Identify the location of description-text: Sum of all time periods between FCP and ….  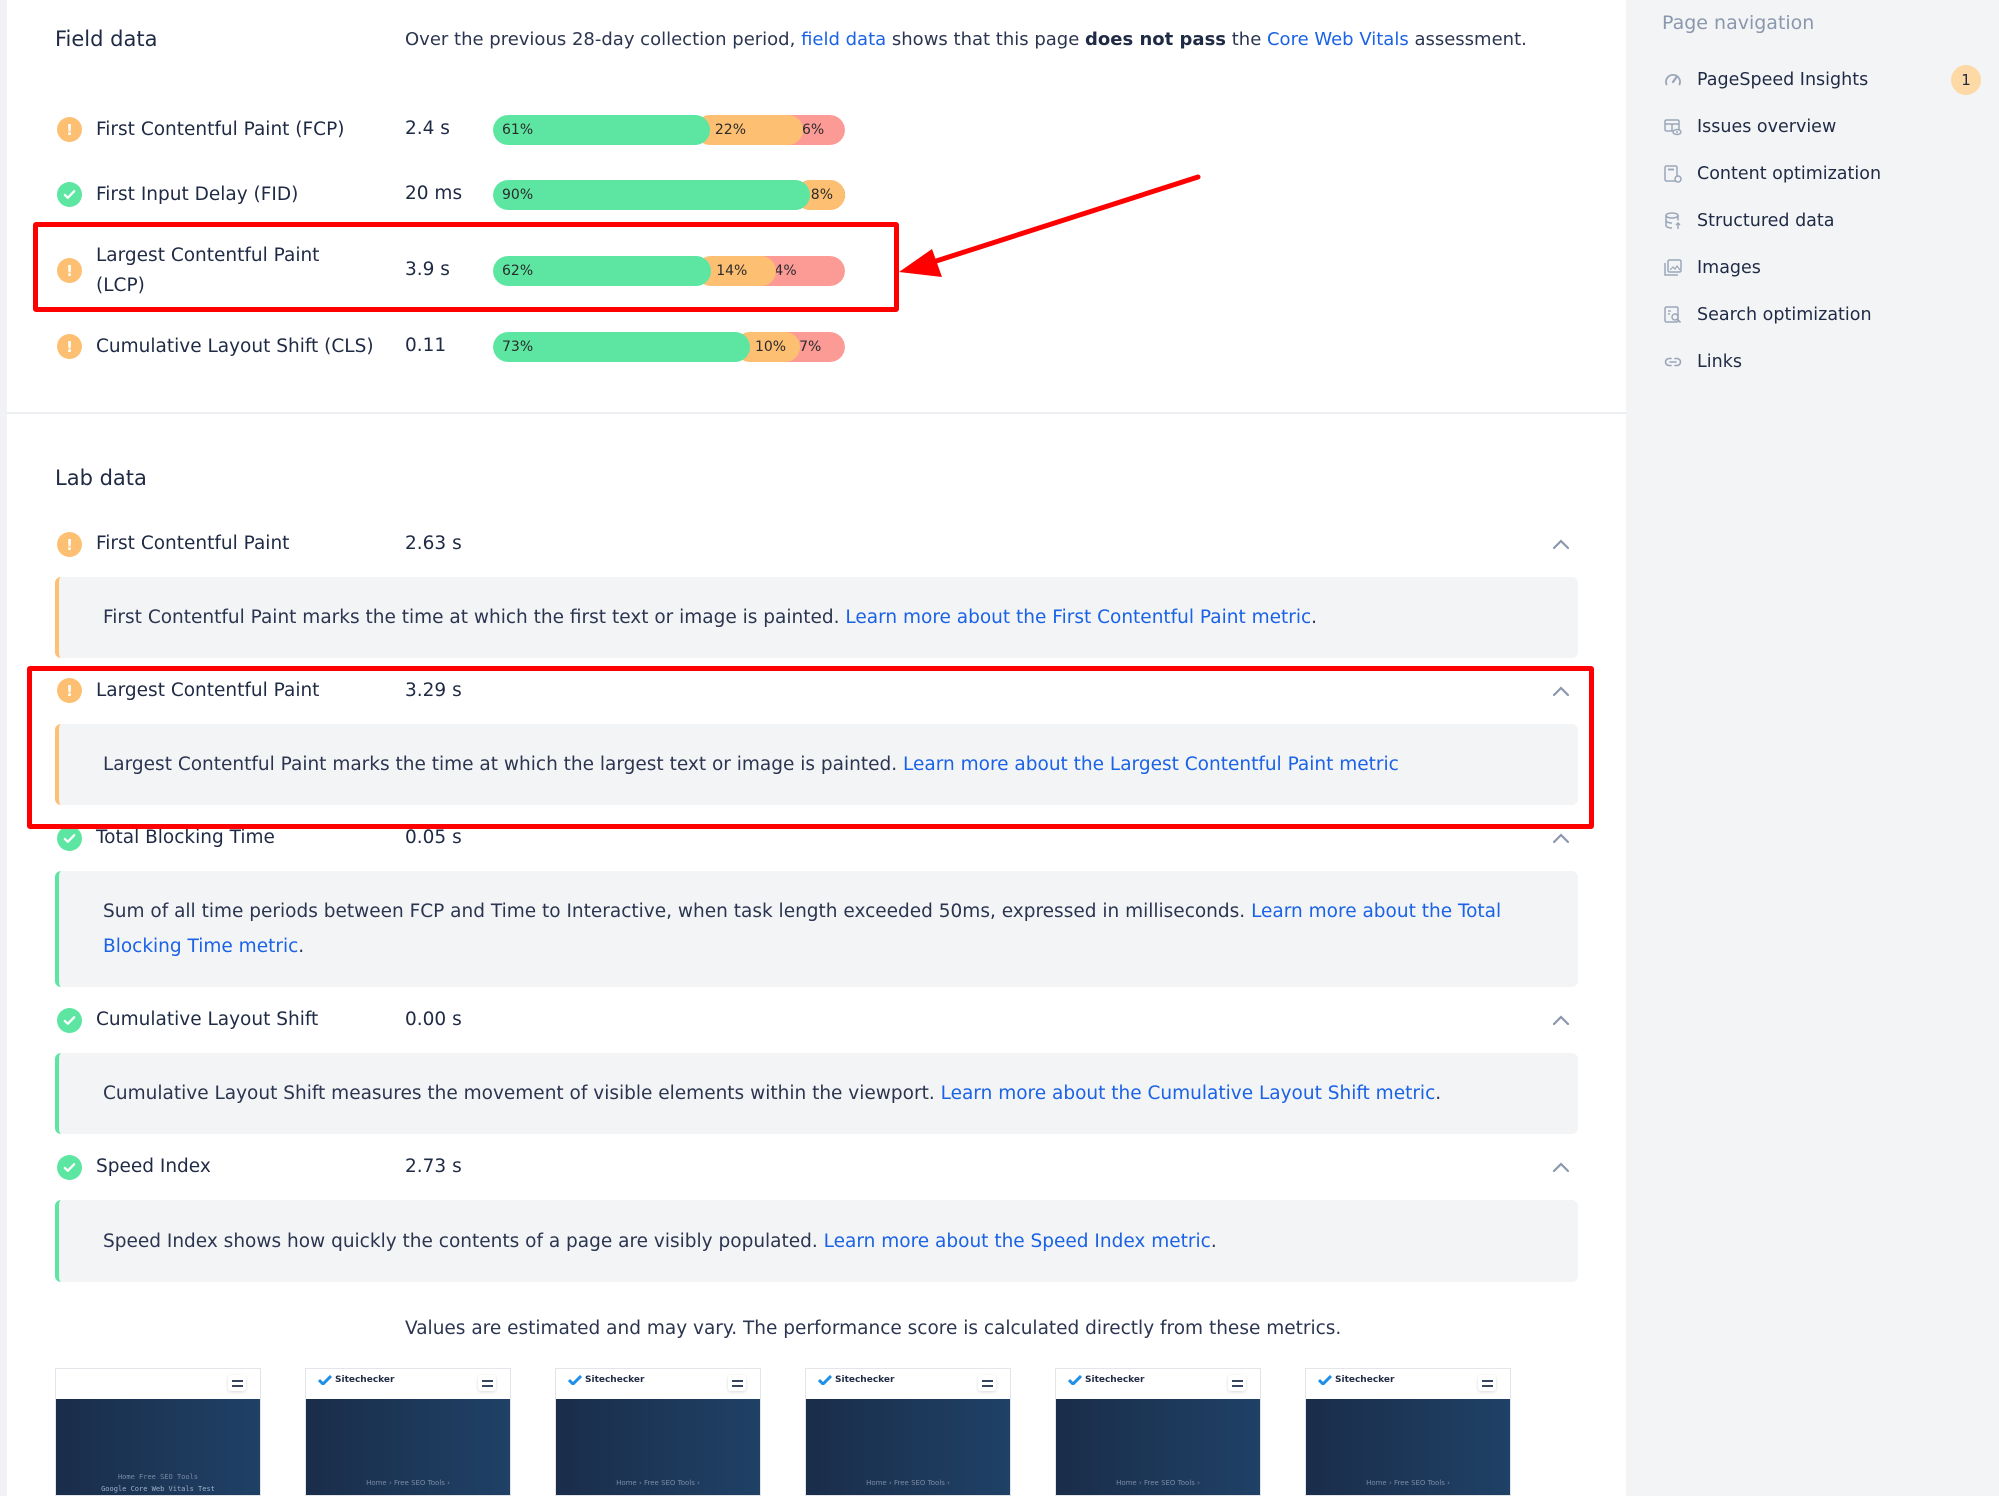
(677, 911).